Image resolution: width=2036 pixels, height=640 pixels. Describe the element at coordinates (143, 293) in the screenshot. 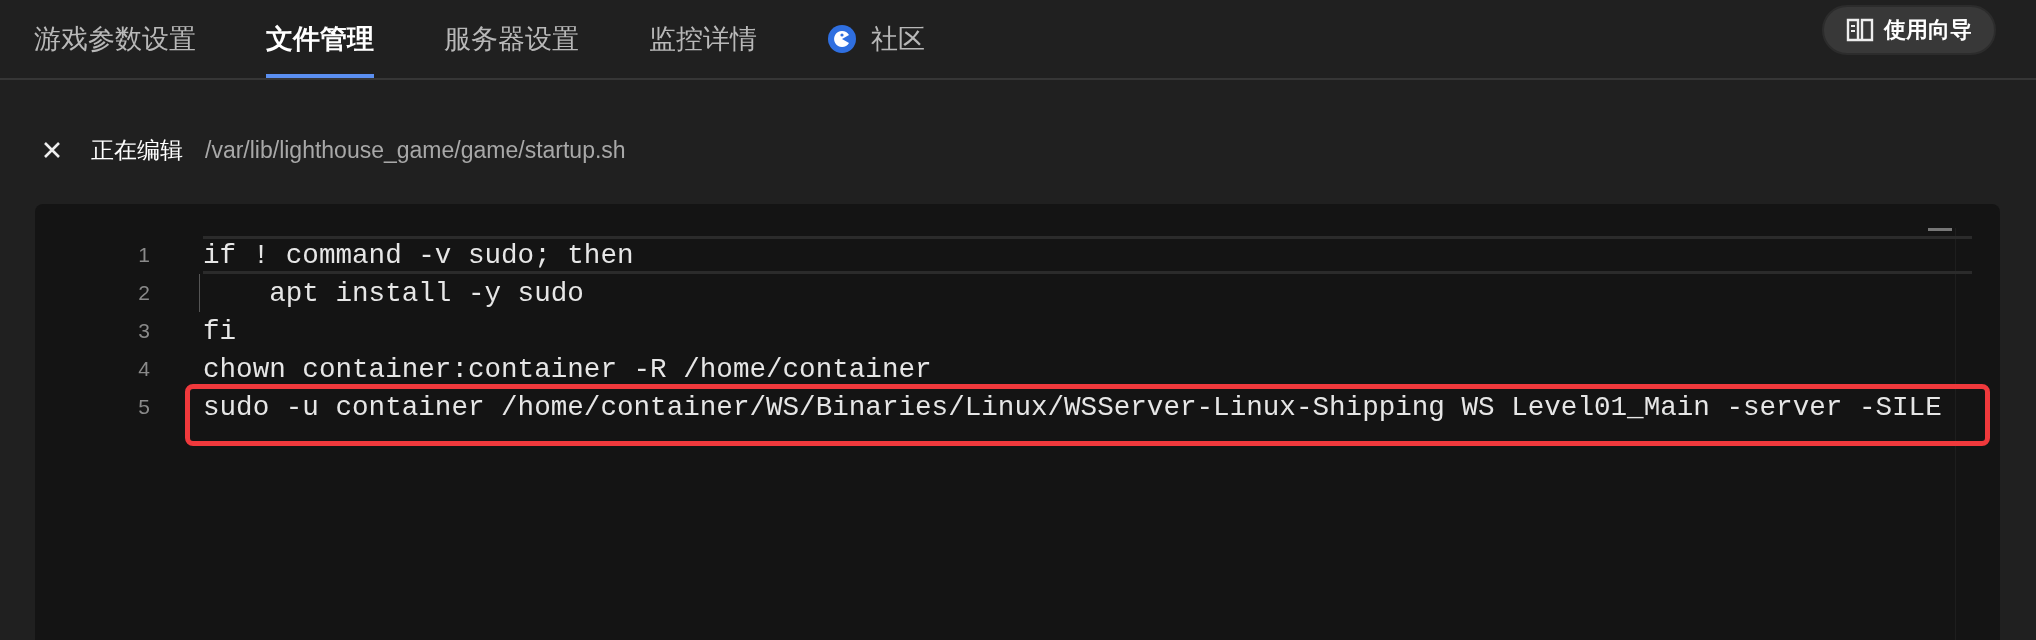

I see `line-number: 2` at that location.